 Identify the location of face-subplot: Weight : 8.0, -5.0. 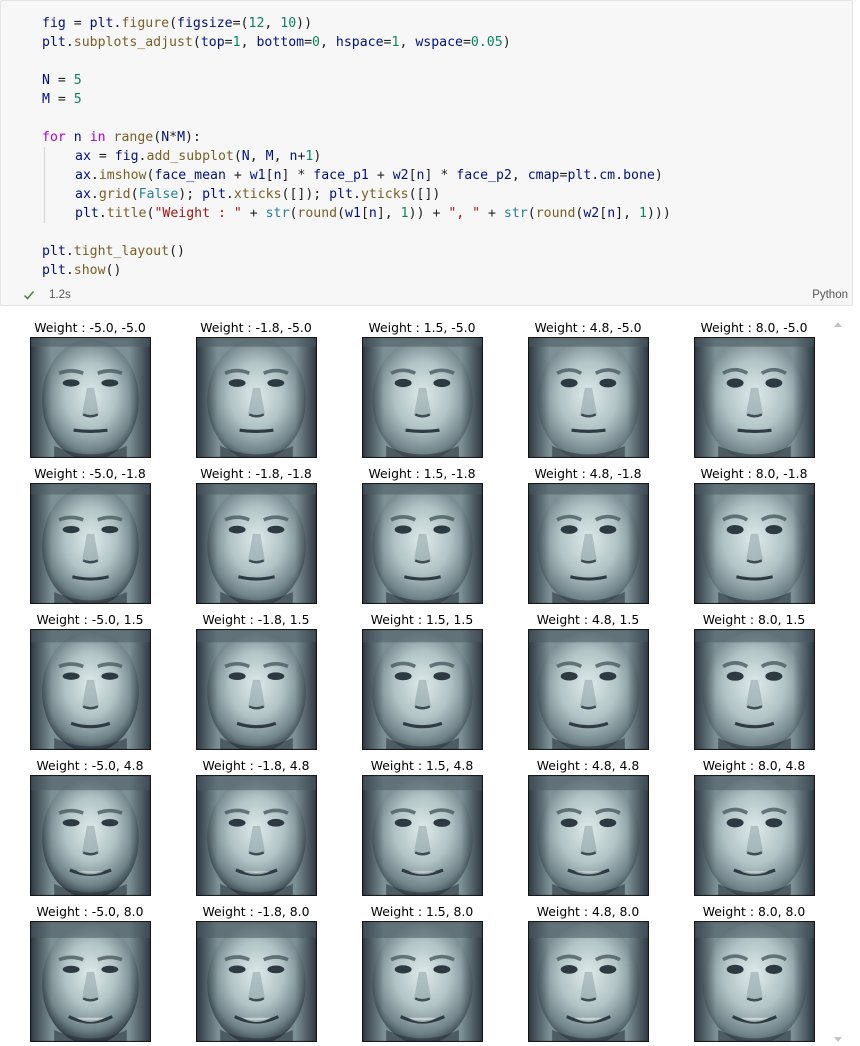
(774, 382).